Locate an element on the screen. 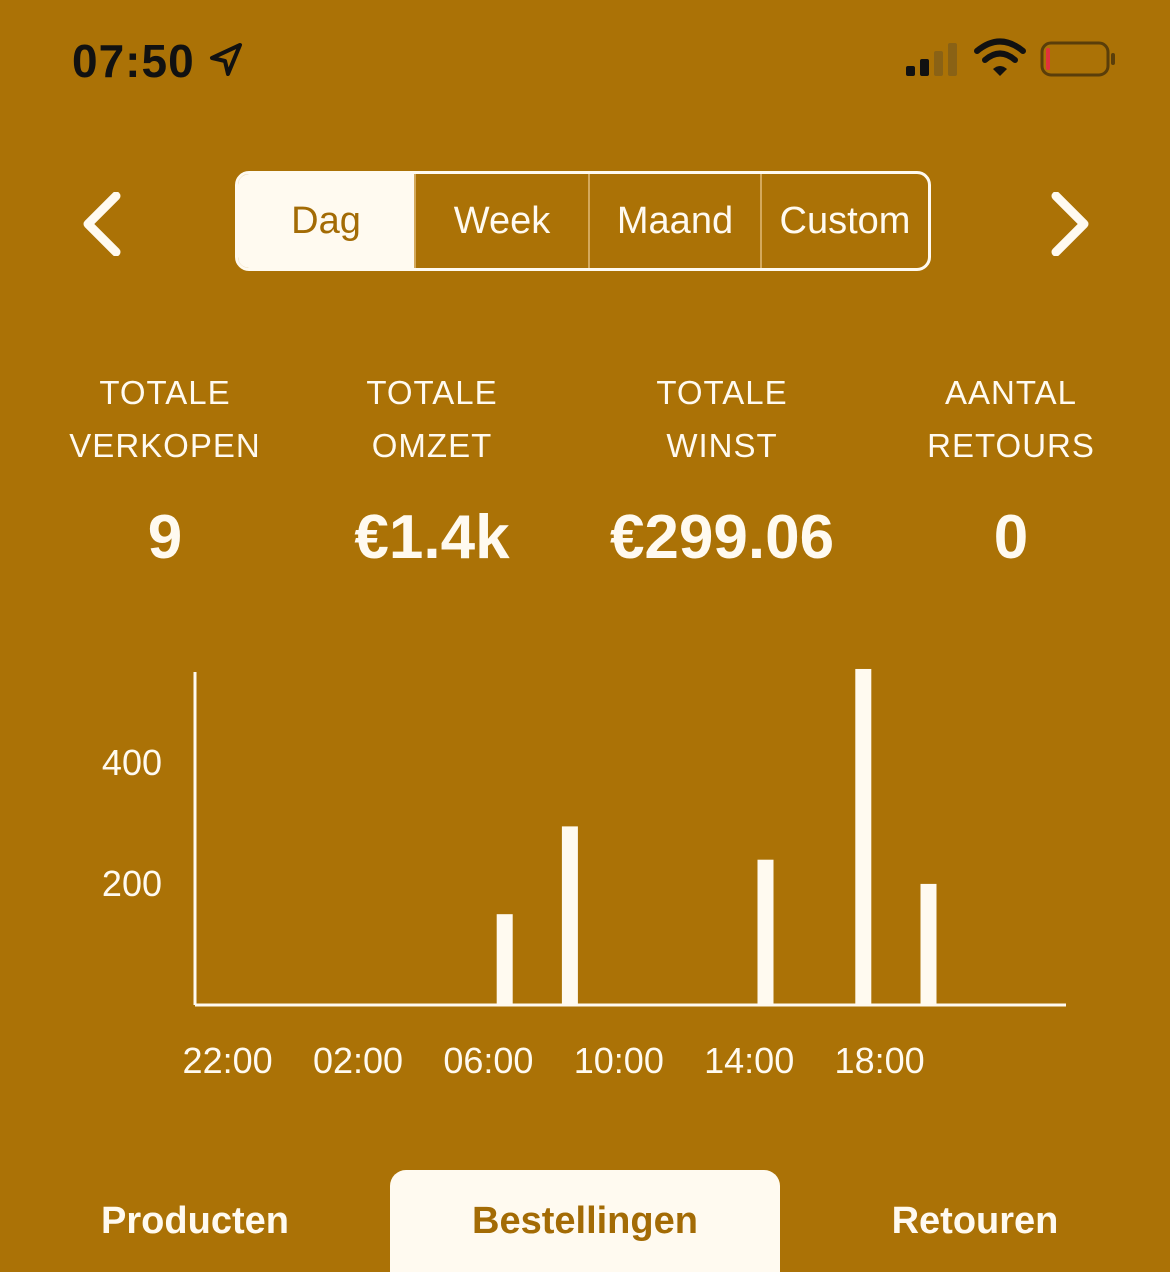 This screenshot has width=1170, height=1272. tab-retouren: Retouren is located at coordinates (975, 1221).